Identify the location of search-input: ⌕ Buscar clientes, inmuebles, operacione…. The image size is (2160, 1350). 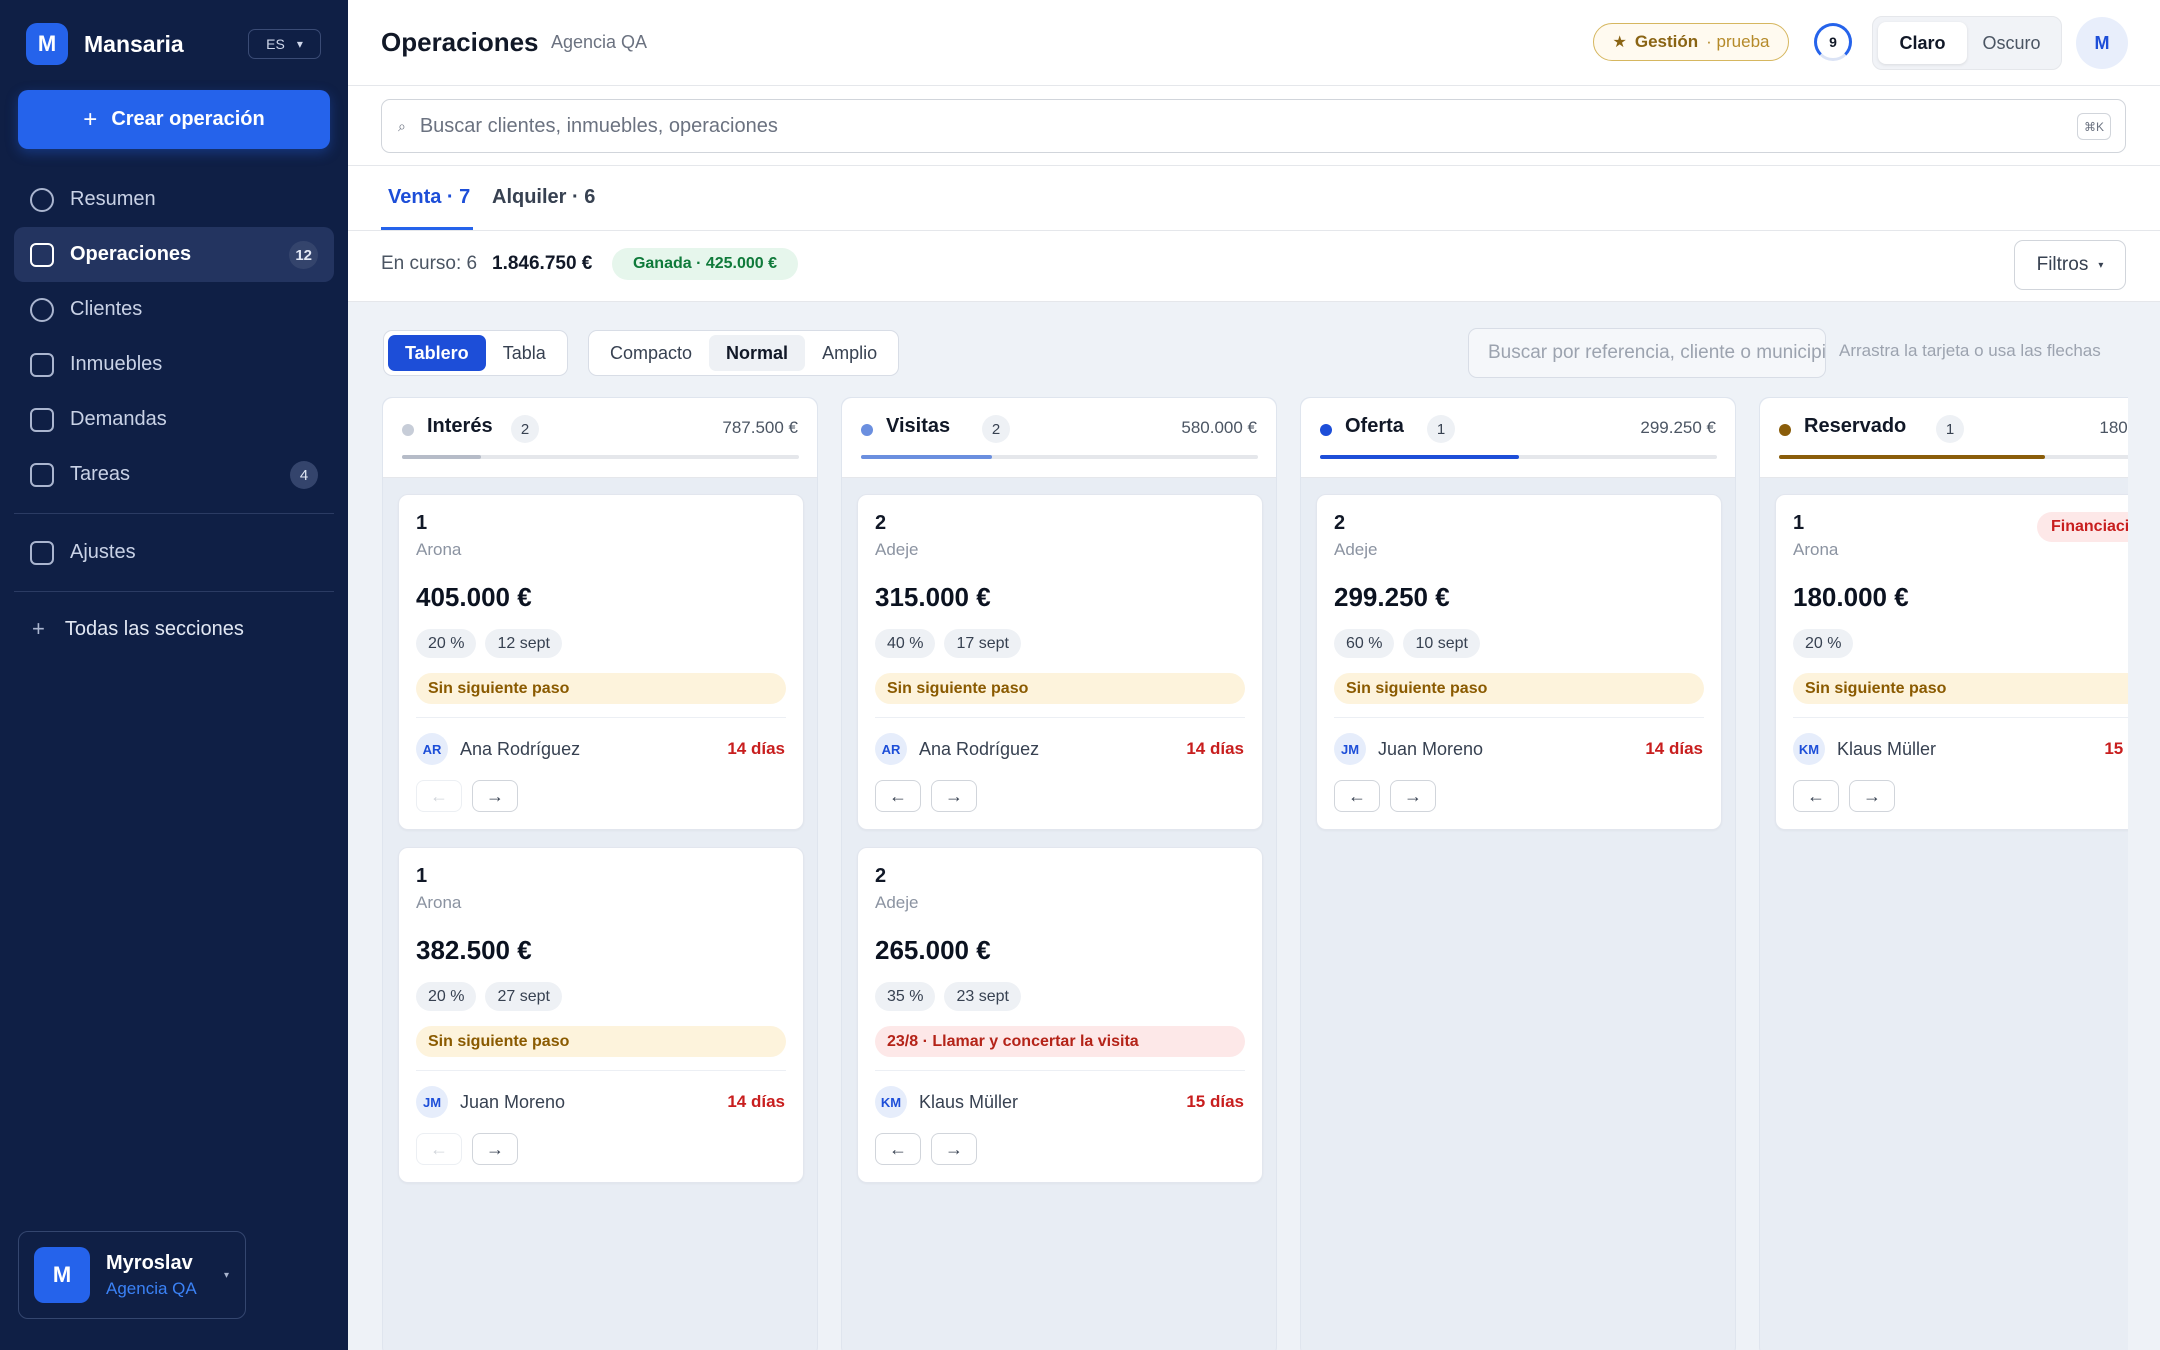
(1253, 126).